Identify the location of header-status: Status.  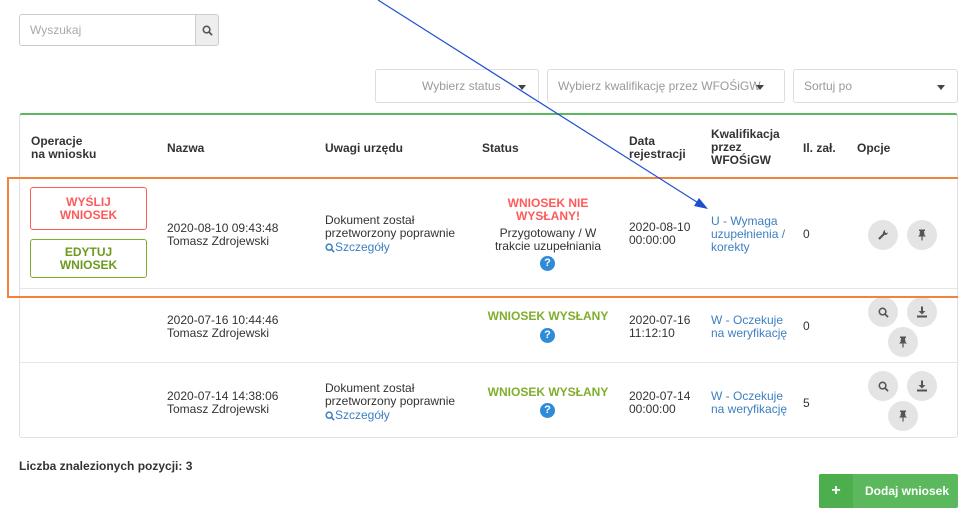
(500, 148).